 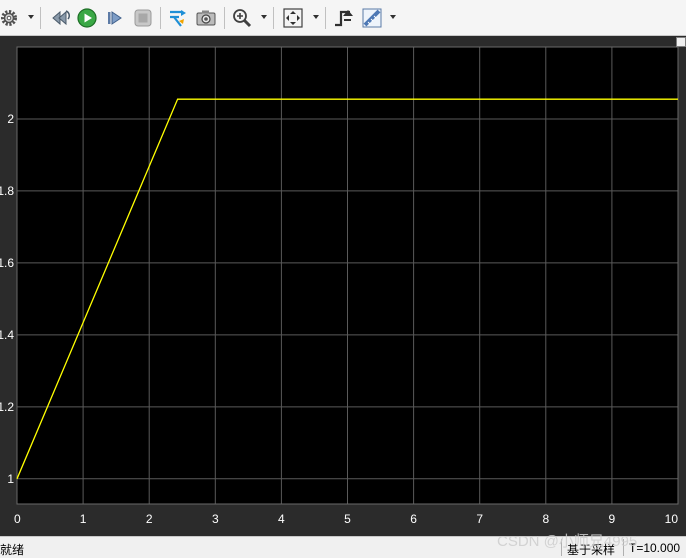 I want to click on x-tick-label: 6, so click(x=413, y=519).